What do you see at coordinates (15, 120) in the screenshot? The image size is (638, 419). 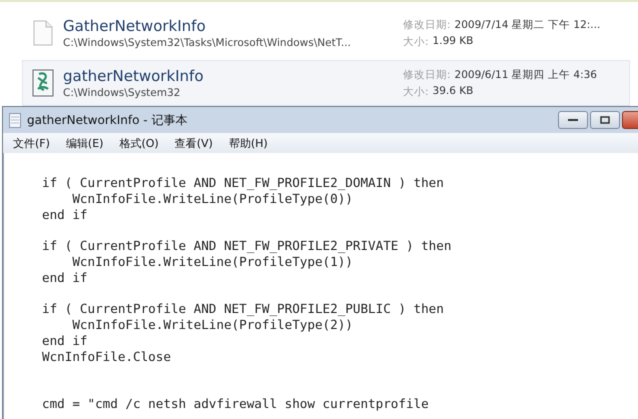 I see `notepad-icon` at bounding box center [15, 120].